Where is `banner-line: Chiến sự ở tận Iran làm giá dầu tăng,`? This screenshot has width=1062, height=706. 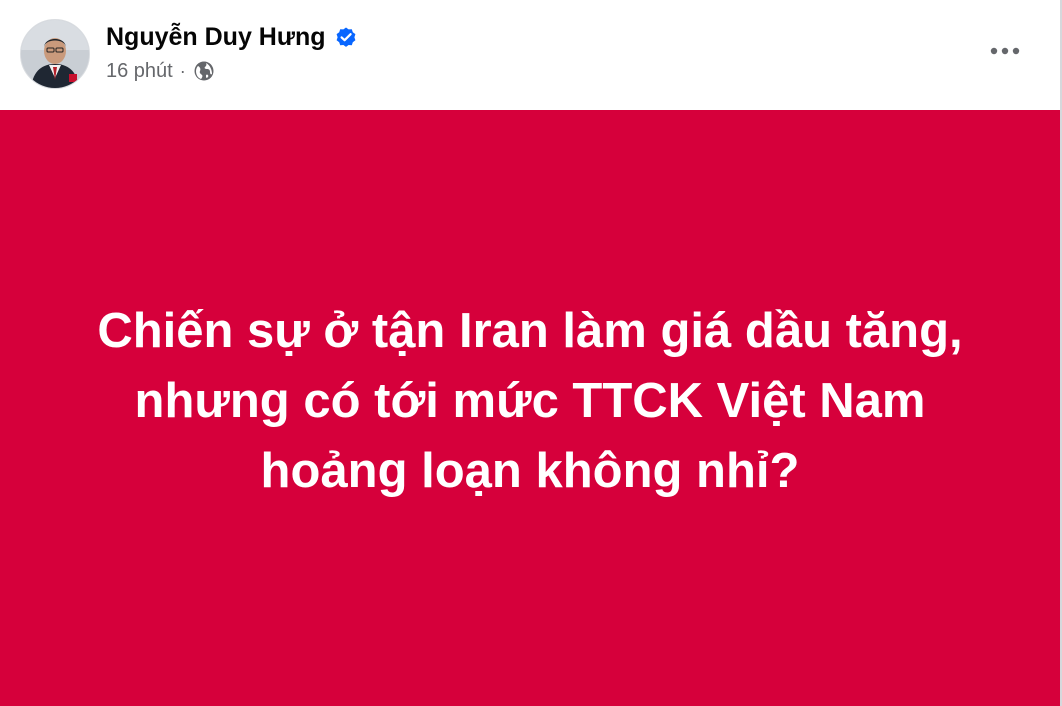
banner-line: Chiến sự ở tận Iran làm giá dầu tăng, is located at coordinates (530, 331).